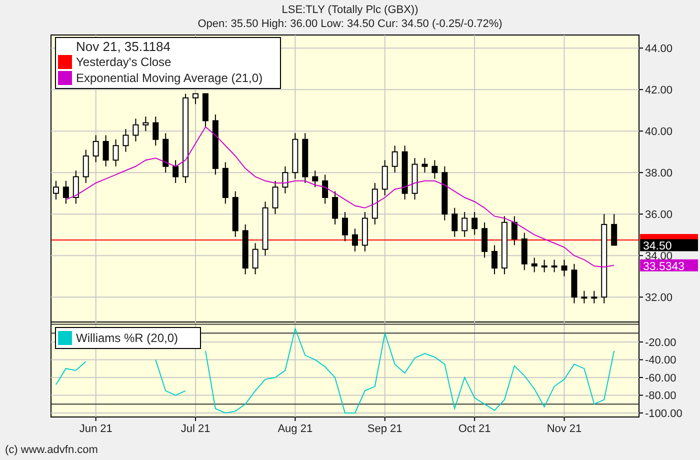 The width and height of the screenshot is (700, 460). I want to click on legend-title: Nov 21, 35.1184, so click(123, 46).